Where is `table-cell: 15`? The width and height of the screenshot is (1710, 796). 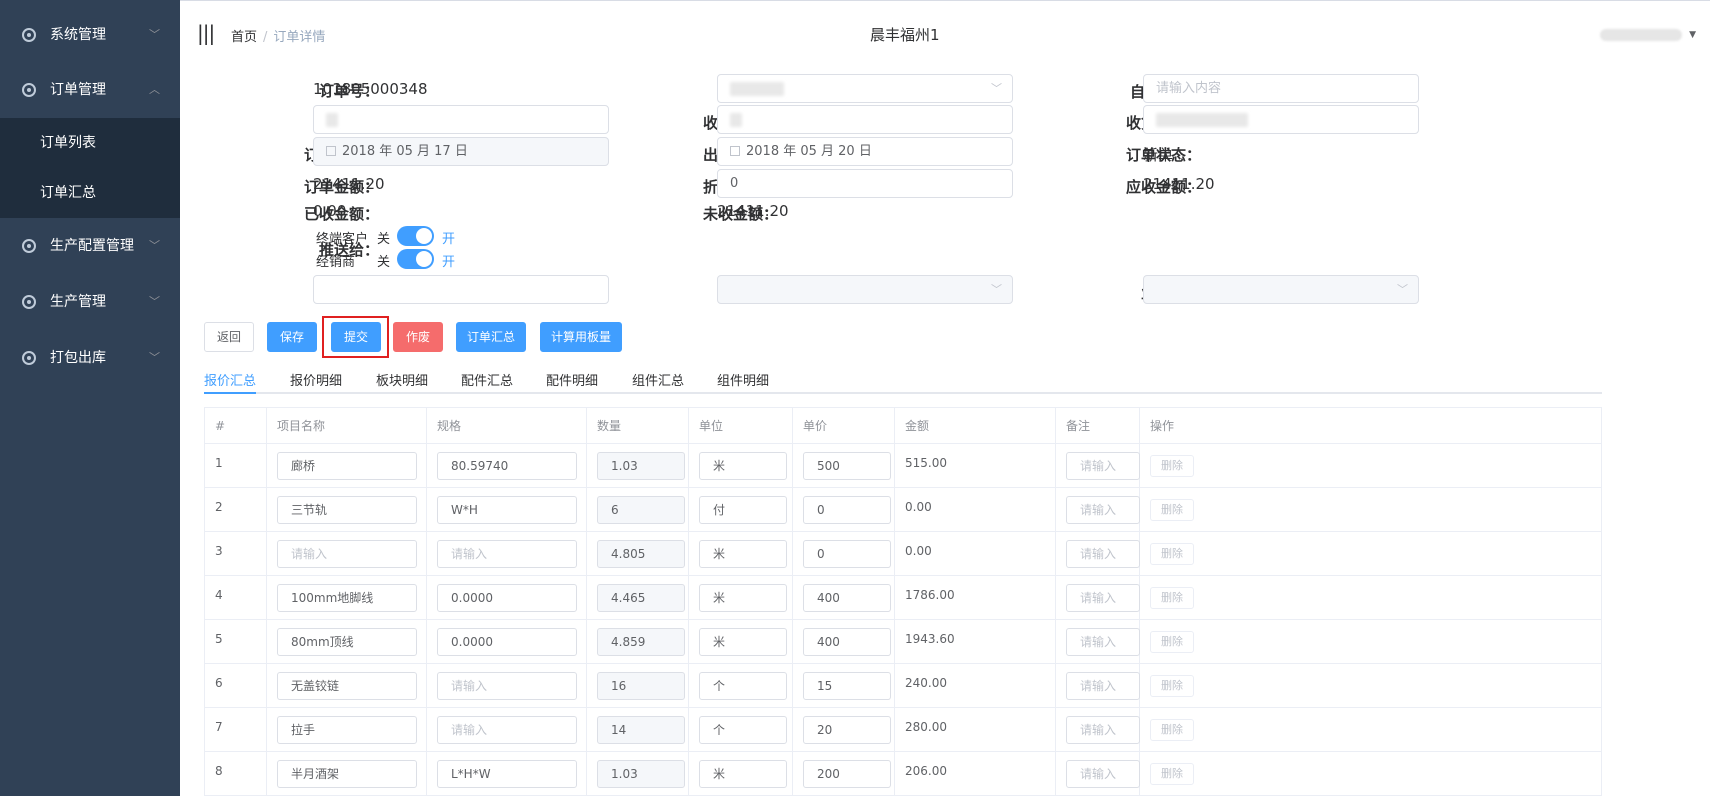
table-cell: 15 is located at coordinates (844, 686).